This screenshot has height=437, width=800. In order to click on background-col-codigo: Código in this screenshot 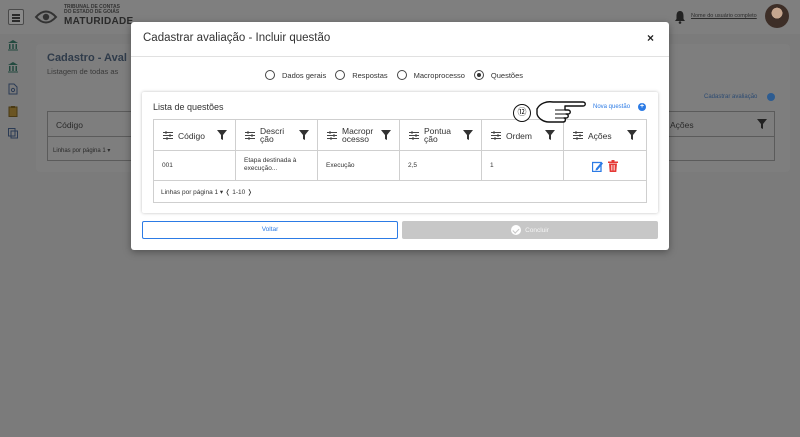, I will do `click(69, 125)`.